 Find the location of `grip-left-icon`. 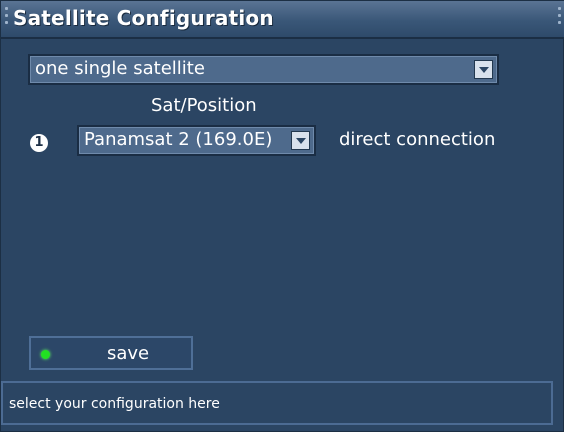

grip-left-icon is located at coordinates (6, 18).